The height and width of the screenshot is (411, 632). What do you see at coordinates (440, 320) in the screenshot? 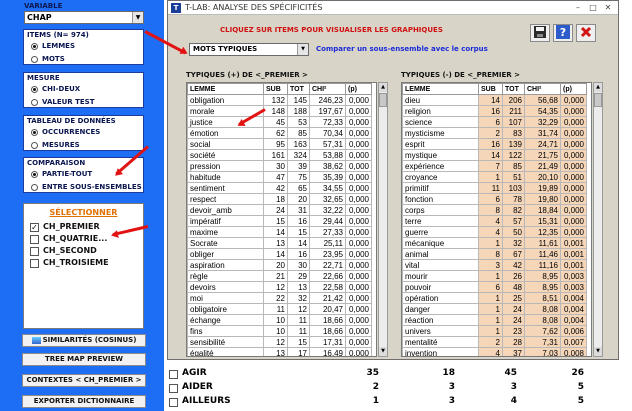
I see `lemma-cell: réaction` at bounding box center [440, 320].